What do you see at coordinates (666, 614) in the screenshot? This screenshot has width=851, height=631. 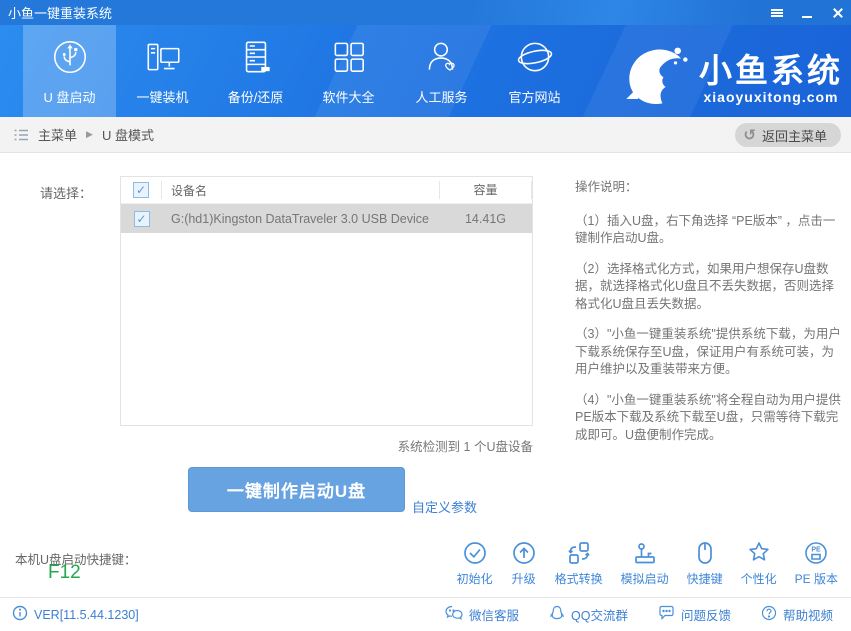 I see `speech-bubble-icon` at bounding box center [666, 614].